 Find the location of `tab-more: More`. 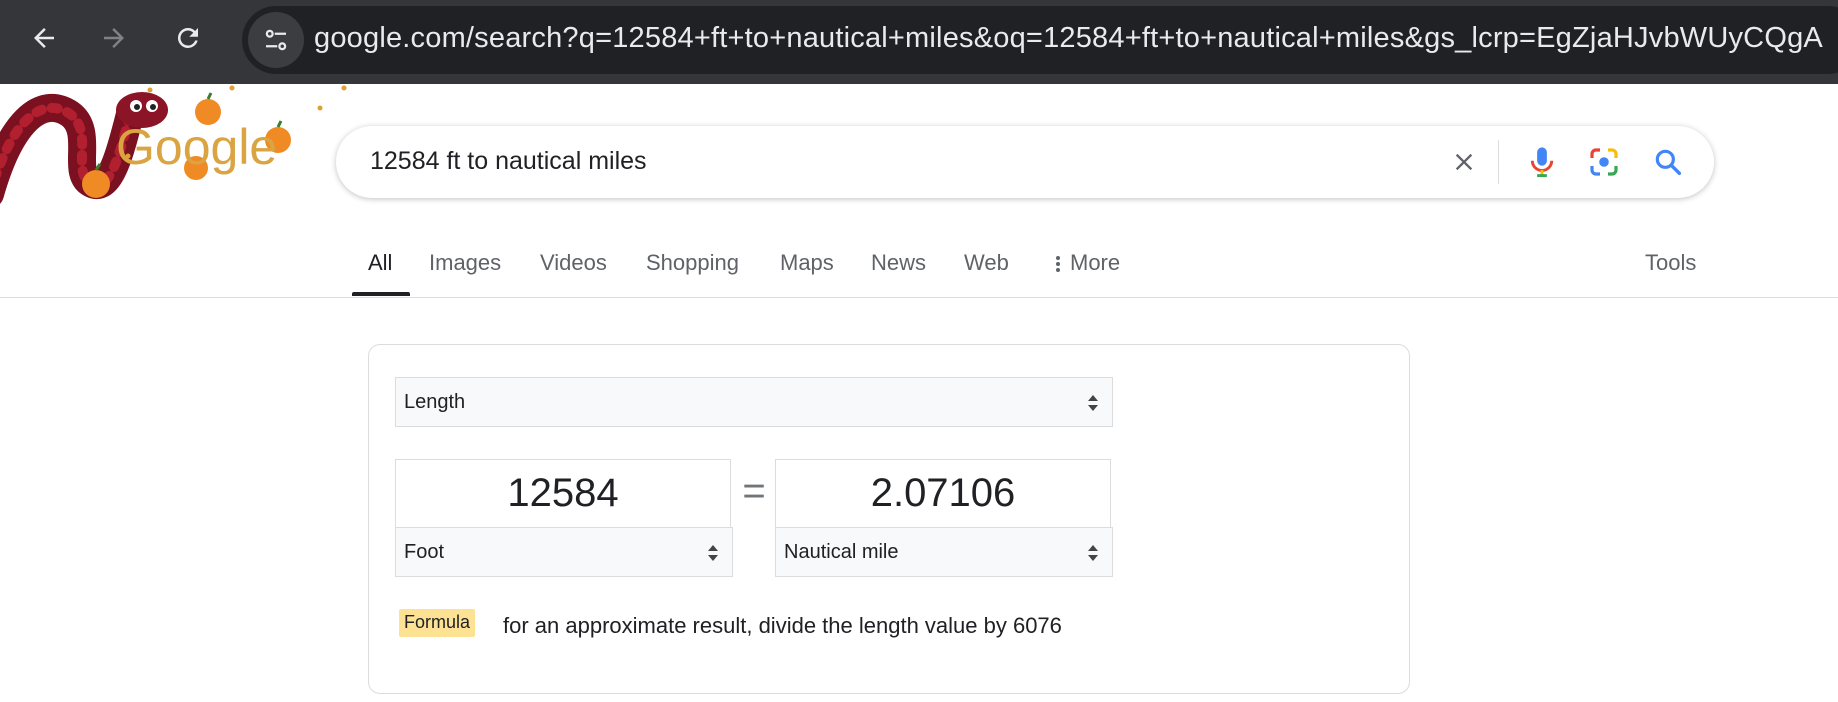

tab-more: More is located at coordinates (1088, 263).